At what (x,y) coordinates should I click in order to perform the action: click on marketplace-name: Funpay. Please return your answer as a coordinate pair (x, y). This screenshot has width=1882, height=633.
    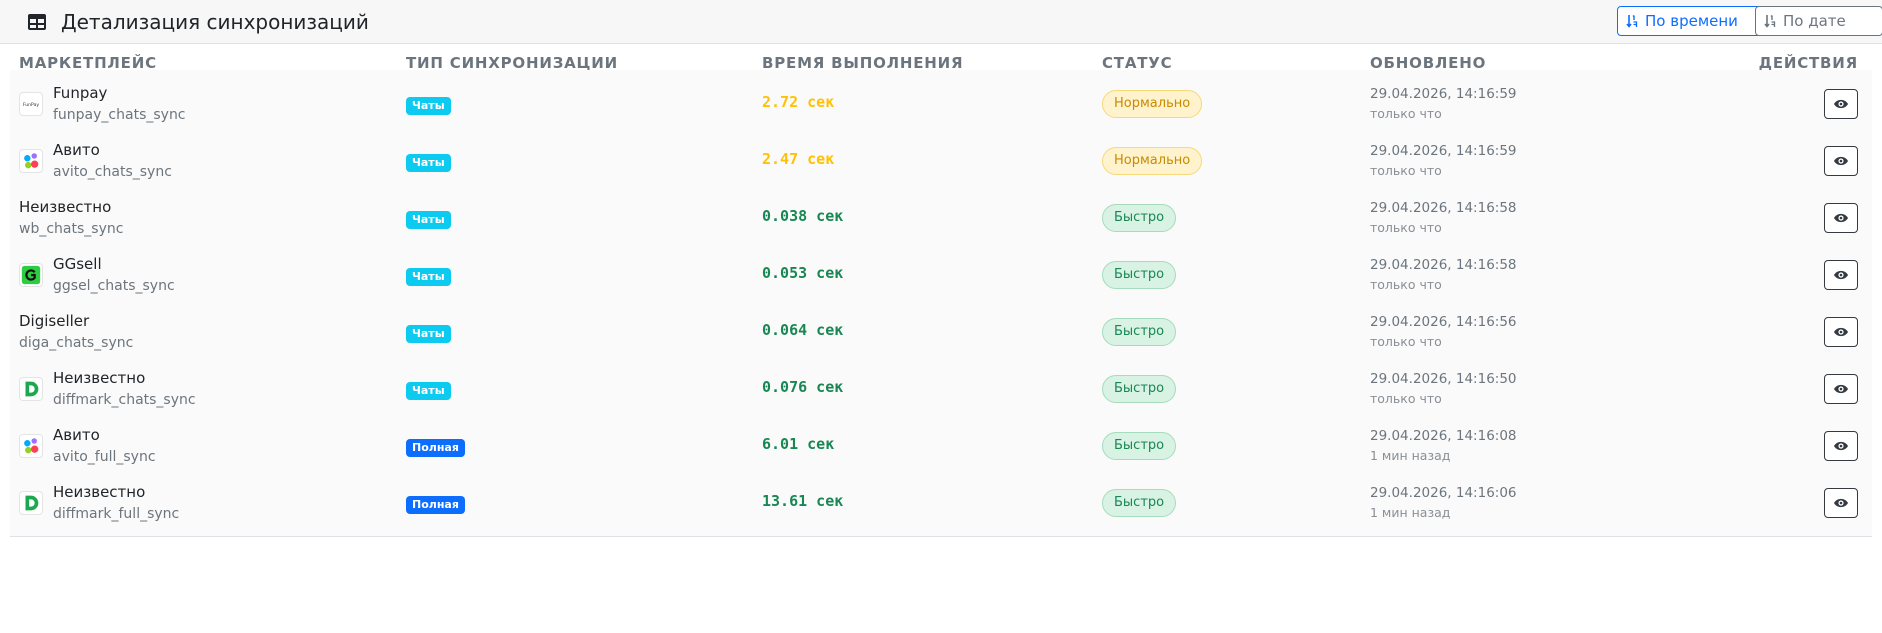
    Looking at the image, I should click on (80, 93).